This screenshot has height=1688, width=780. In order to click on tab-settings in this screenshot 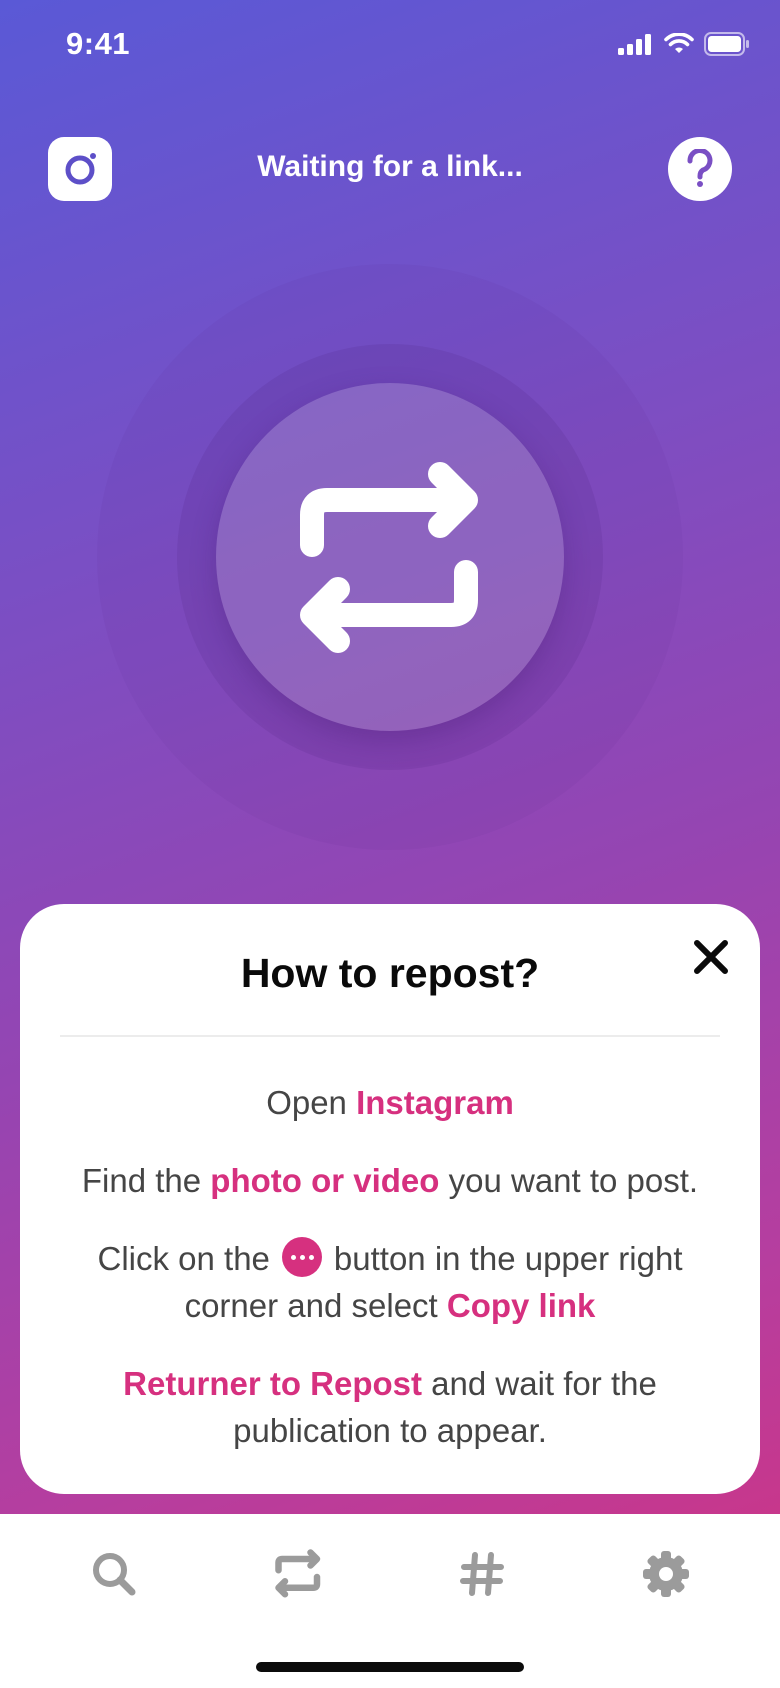, I will do `click(666, 1574)`.